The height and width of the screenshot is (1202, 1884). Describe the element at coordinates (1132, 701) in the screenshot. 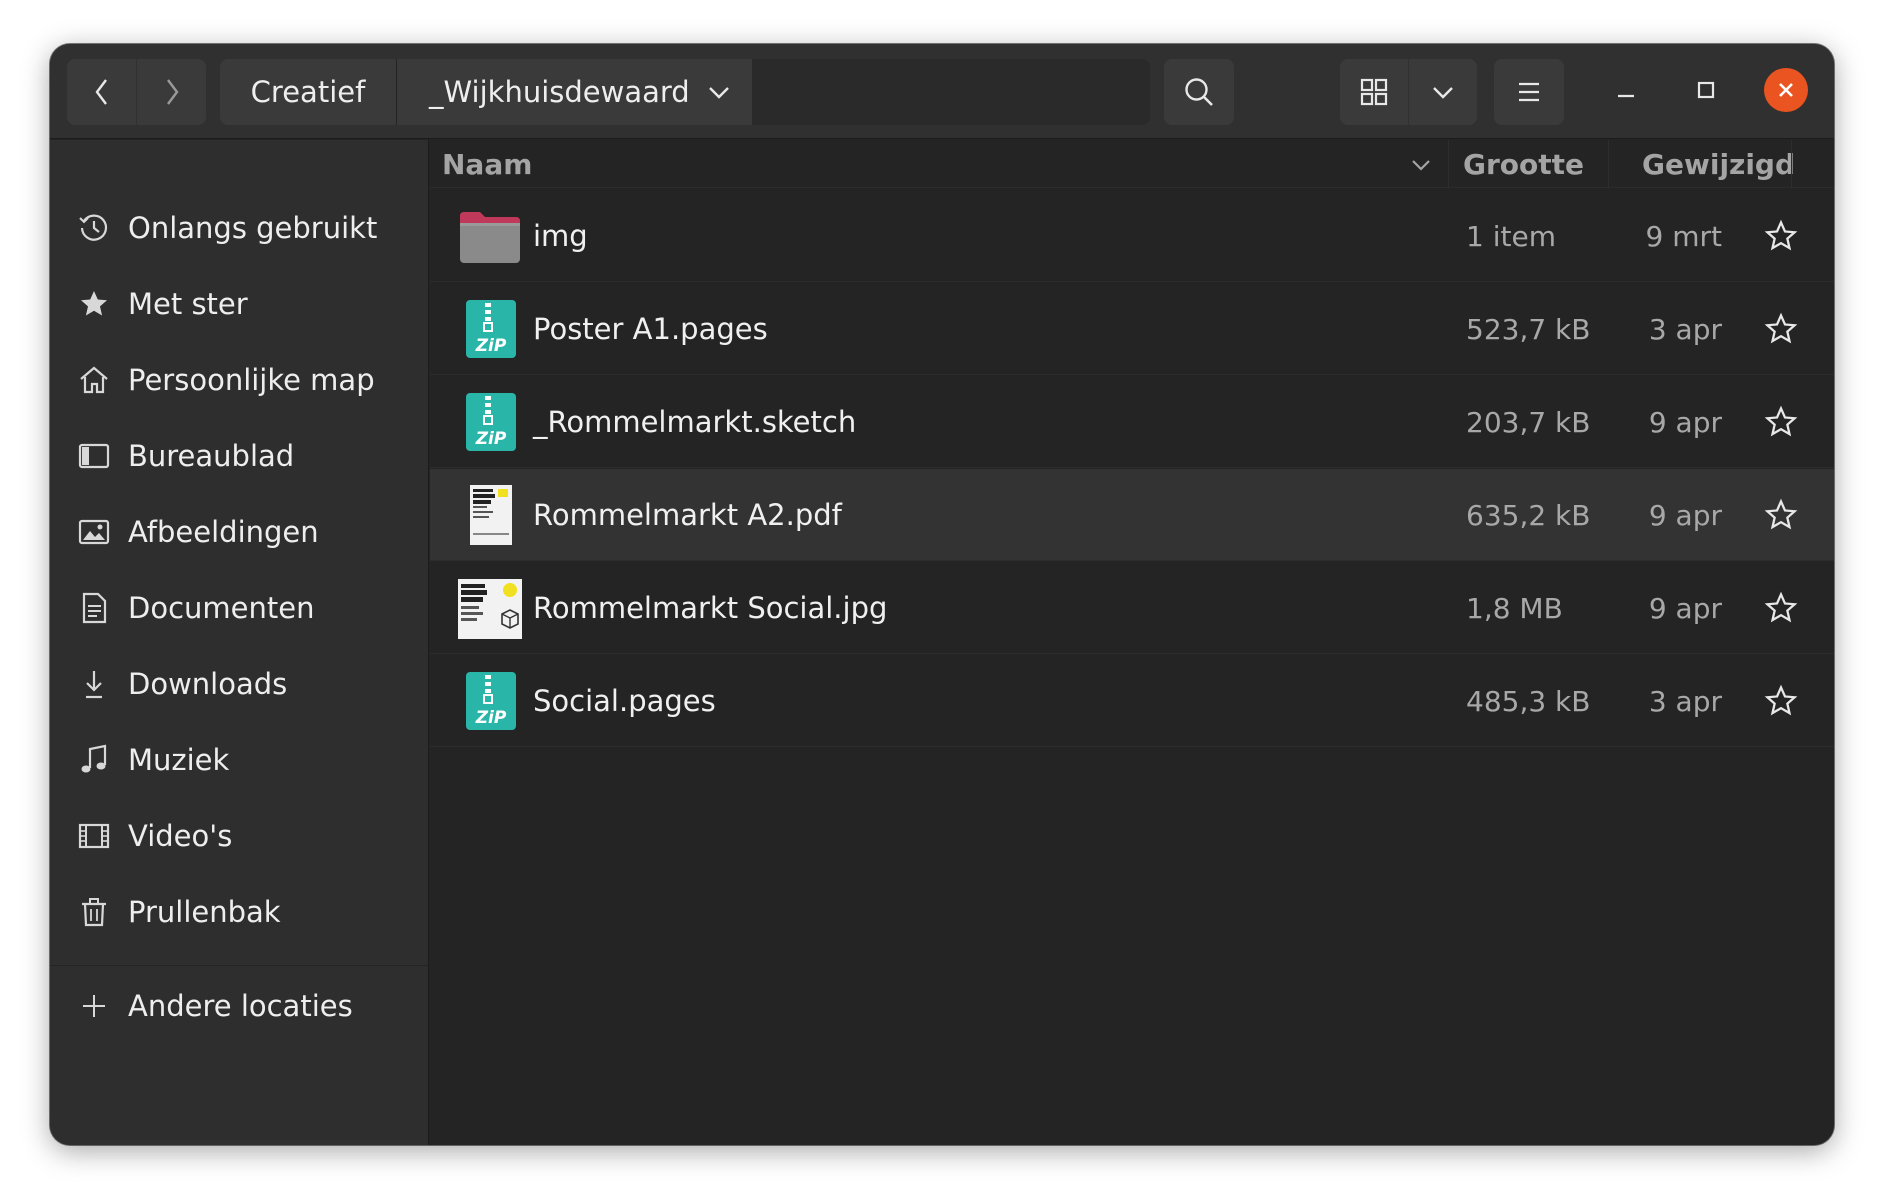

I see `table-row: ZiP Social.pages 485,3 kB 3 apr` at that location.